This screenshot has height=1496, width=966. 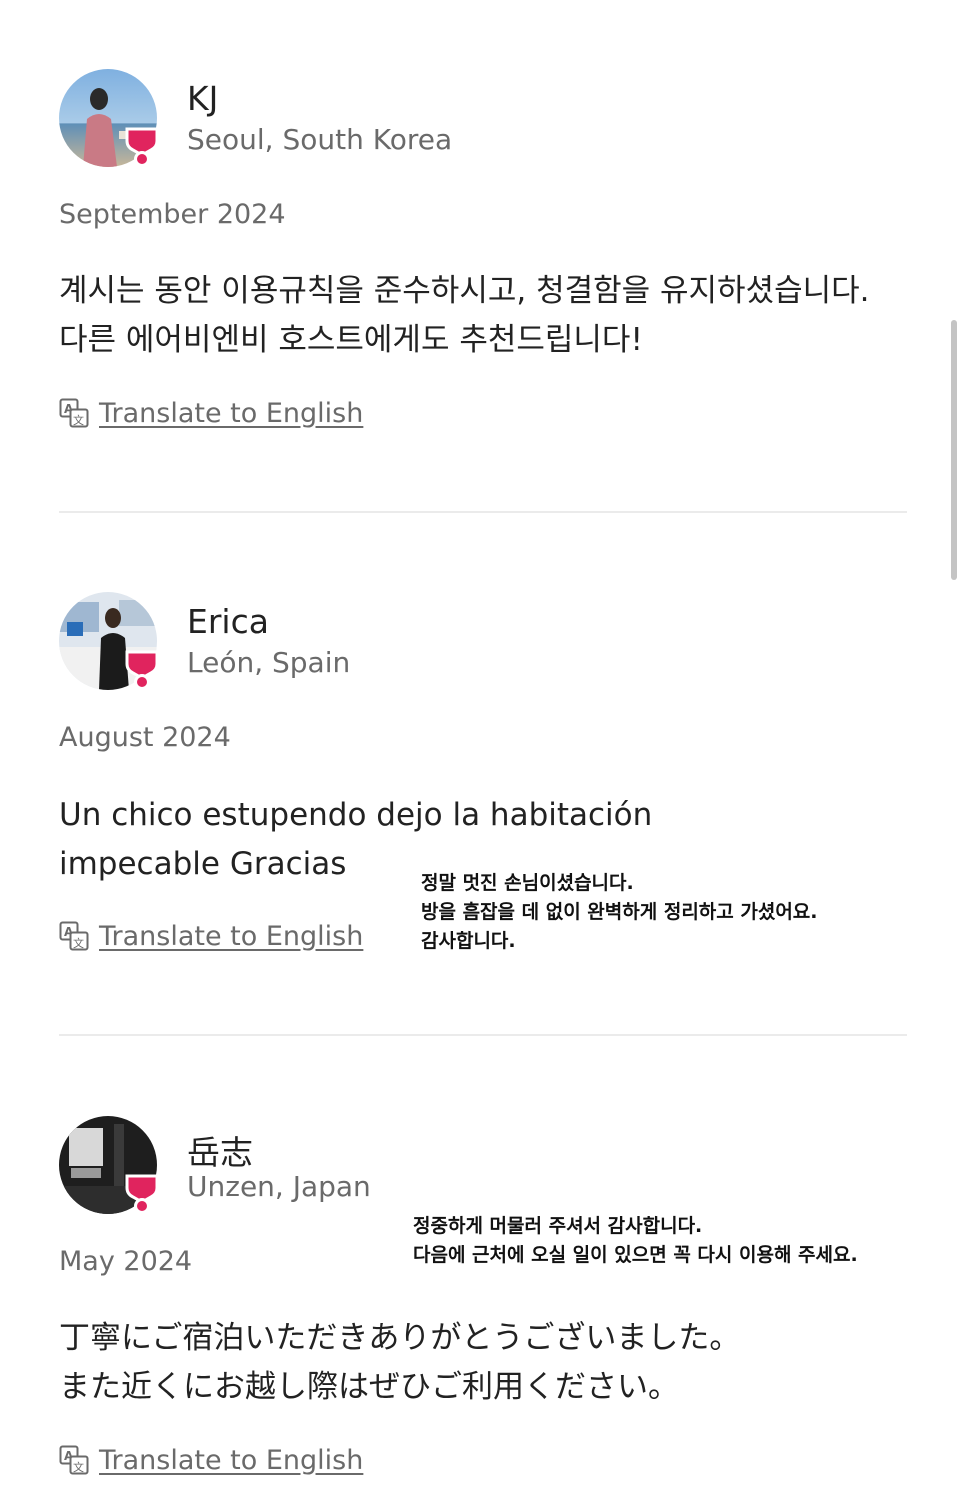 I want to click on review-date: May 2024, so click(x=126, y=1261).